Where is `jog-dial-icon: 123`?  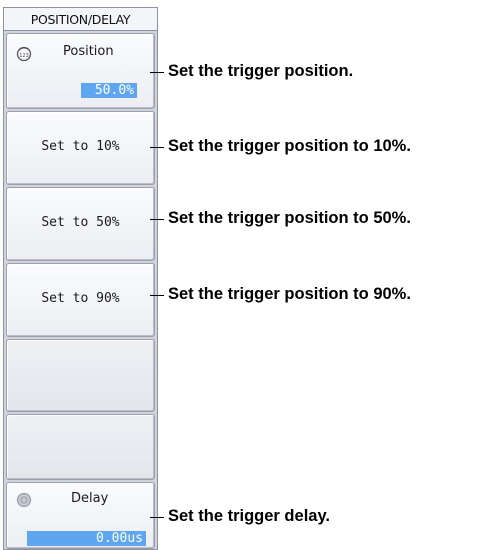
jog-dial-icon: 123 is located at coordinates (24, 54).